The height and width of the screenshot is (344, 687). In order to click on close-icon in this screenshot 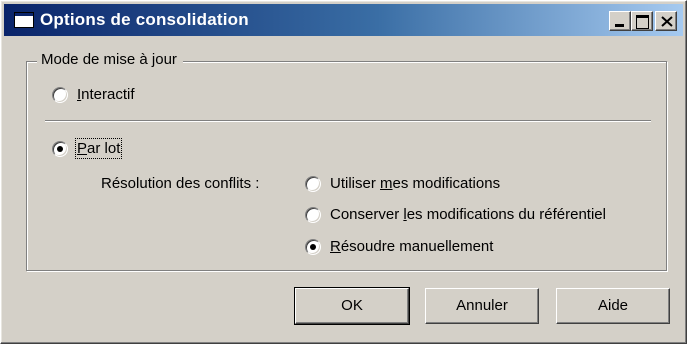, I will do `click(667, 21)`.